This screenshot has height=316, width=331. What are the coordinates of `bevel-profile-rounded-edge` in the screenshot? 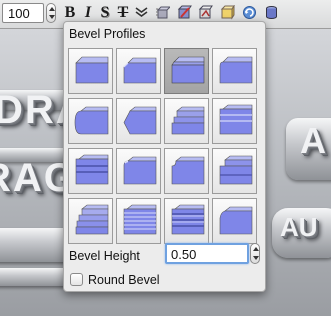 It's located at (234, 71).